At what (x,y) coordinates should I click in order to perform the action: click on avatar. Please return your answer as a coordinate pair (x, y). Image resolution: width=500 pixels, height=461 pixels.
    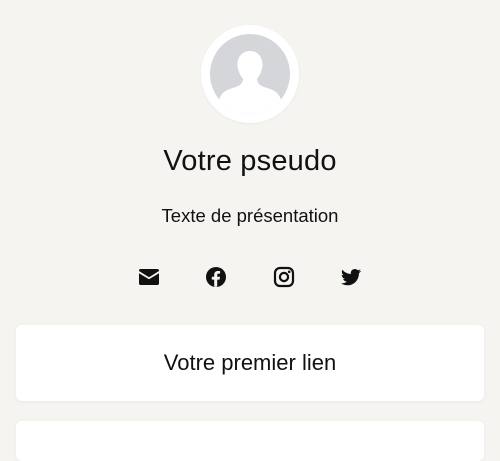
    Looking at the image, I should click on (250, 74).